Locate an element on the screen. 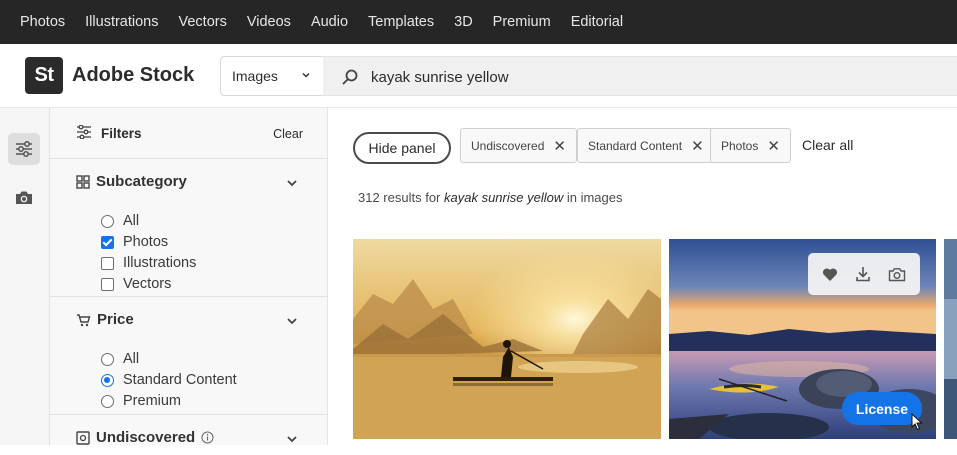  checkbox-checked is located at coordinates (107, 242).